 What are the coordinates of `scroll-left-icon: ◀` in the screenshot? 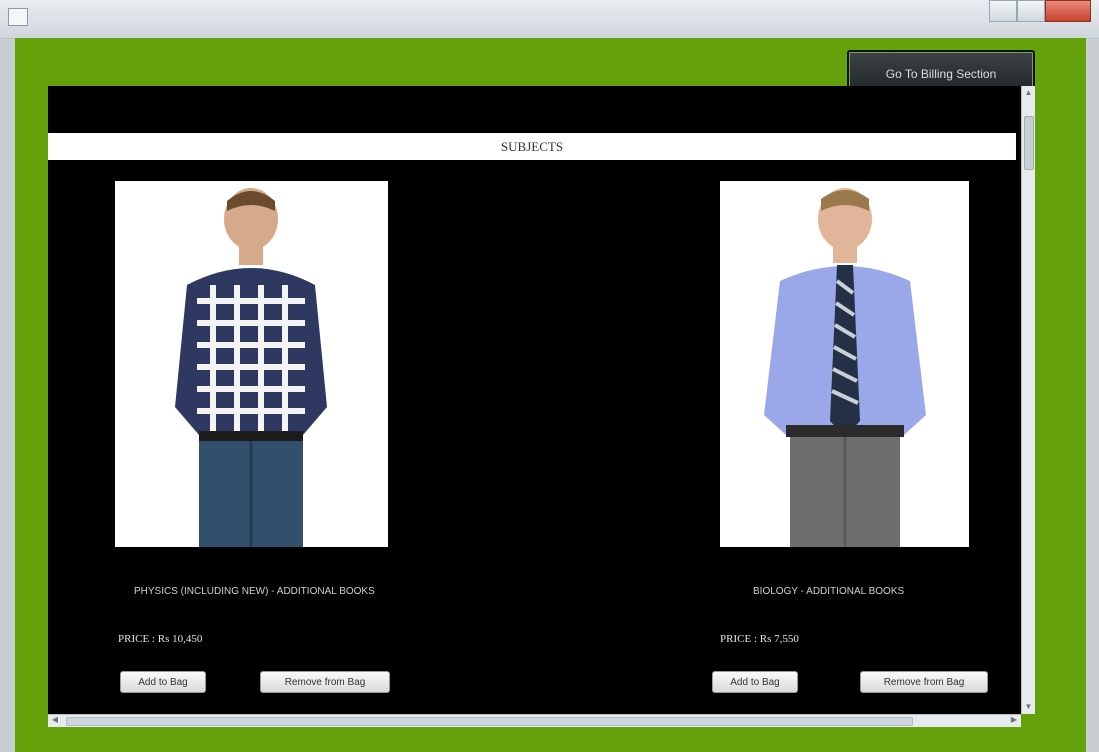 It's located at (55, 720).